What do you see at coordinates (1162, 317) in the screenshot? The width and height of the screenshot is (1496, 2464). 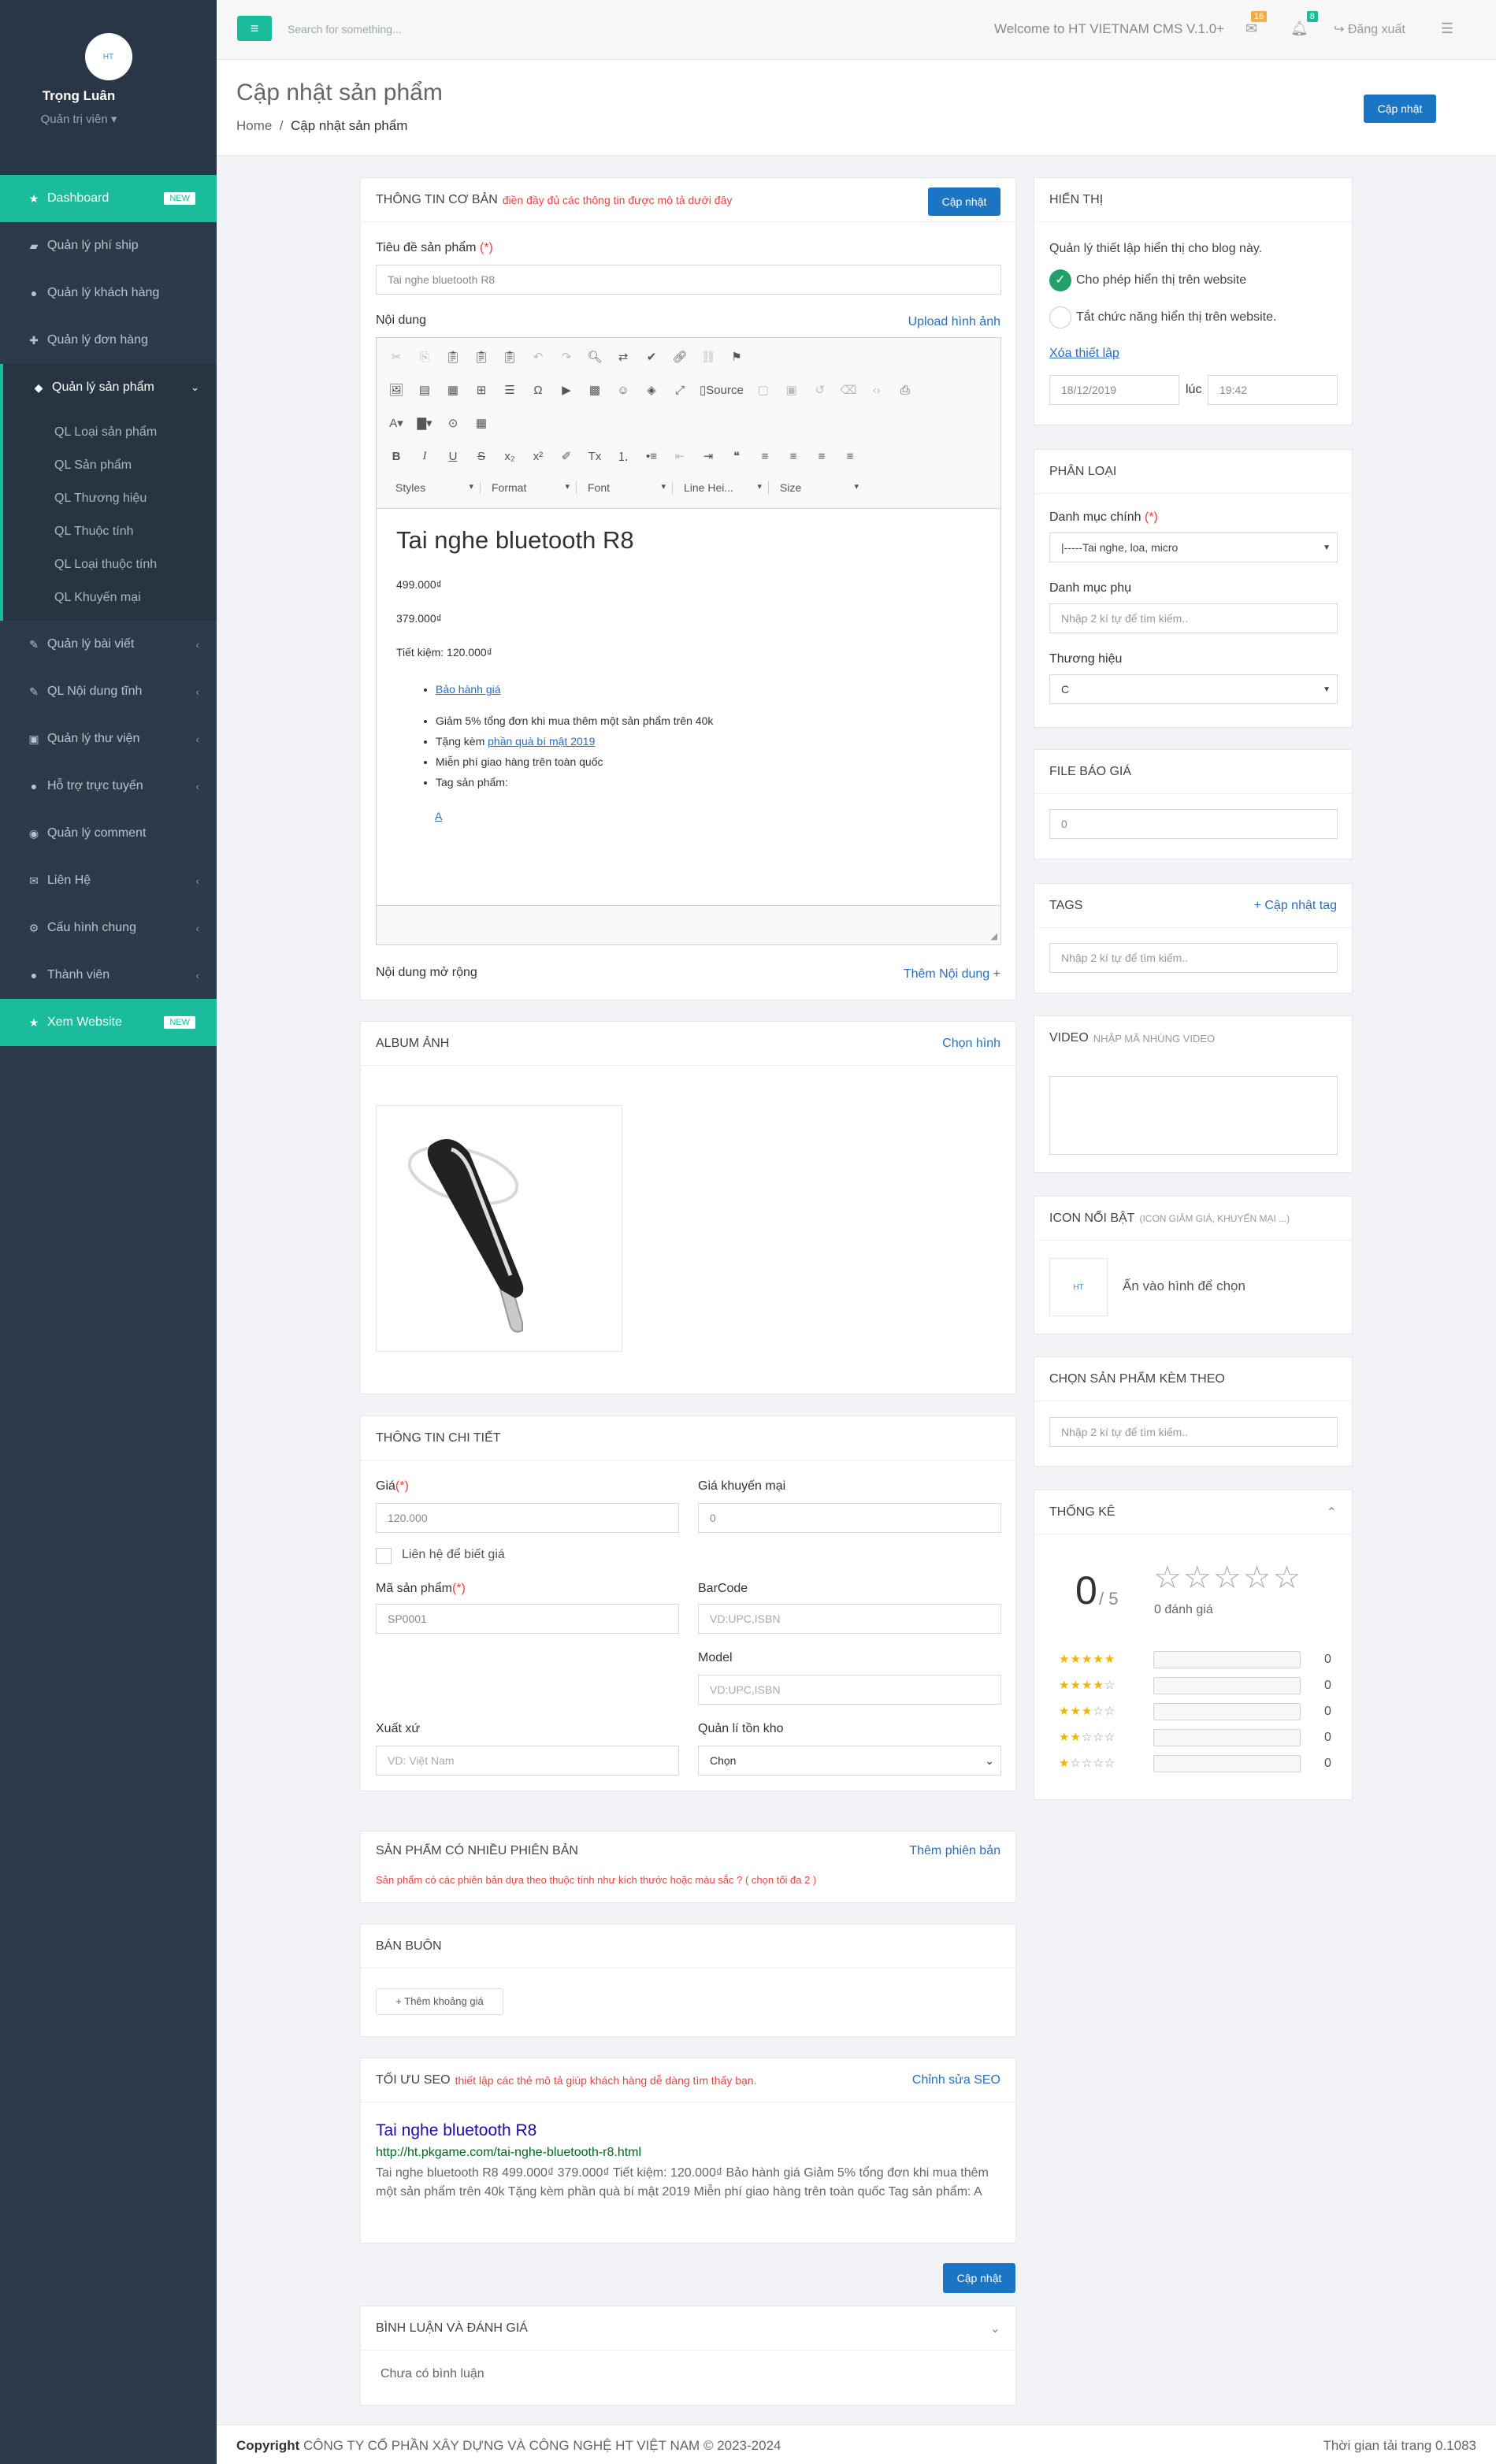 I see `hide-on-website-radio: Tắt chức năng hiển thị trên website.` at bounding box center [1162, 317].